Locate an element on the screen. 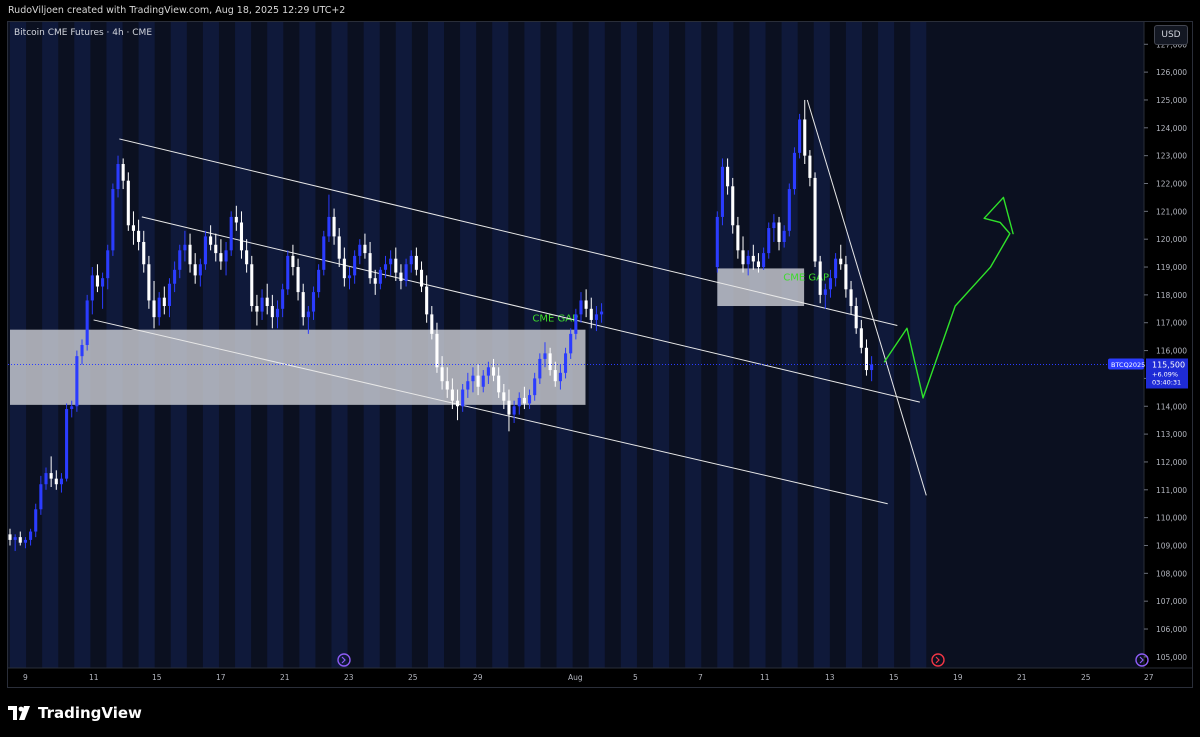 The image size is (1200, 737). time-axis: 9 11 15 17 21 23 25 29 Aug 5 7 11 13 15 19 21 25 27 is located at coordinates (600, 677).